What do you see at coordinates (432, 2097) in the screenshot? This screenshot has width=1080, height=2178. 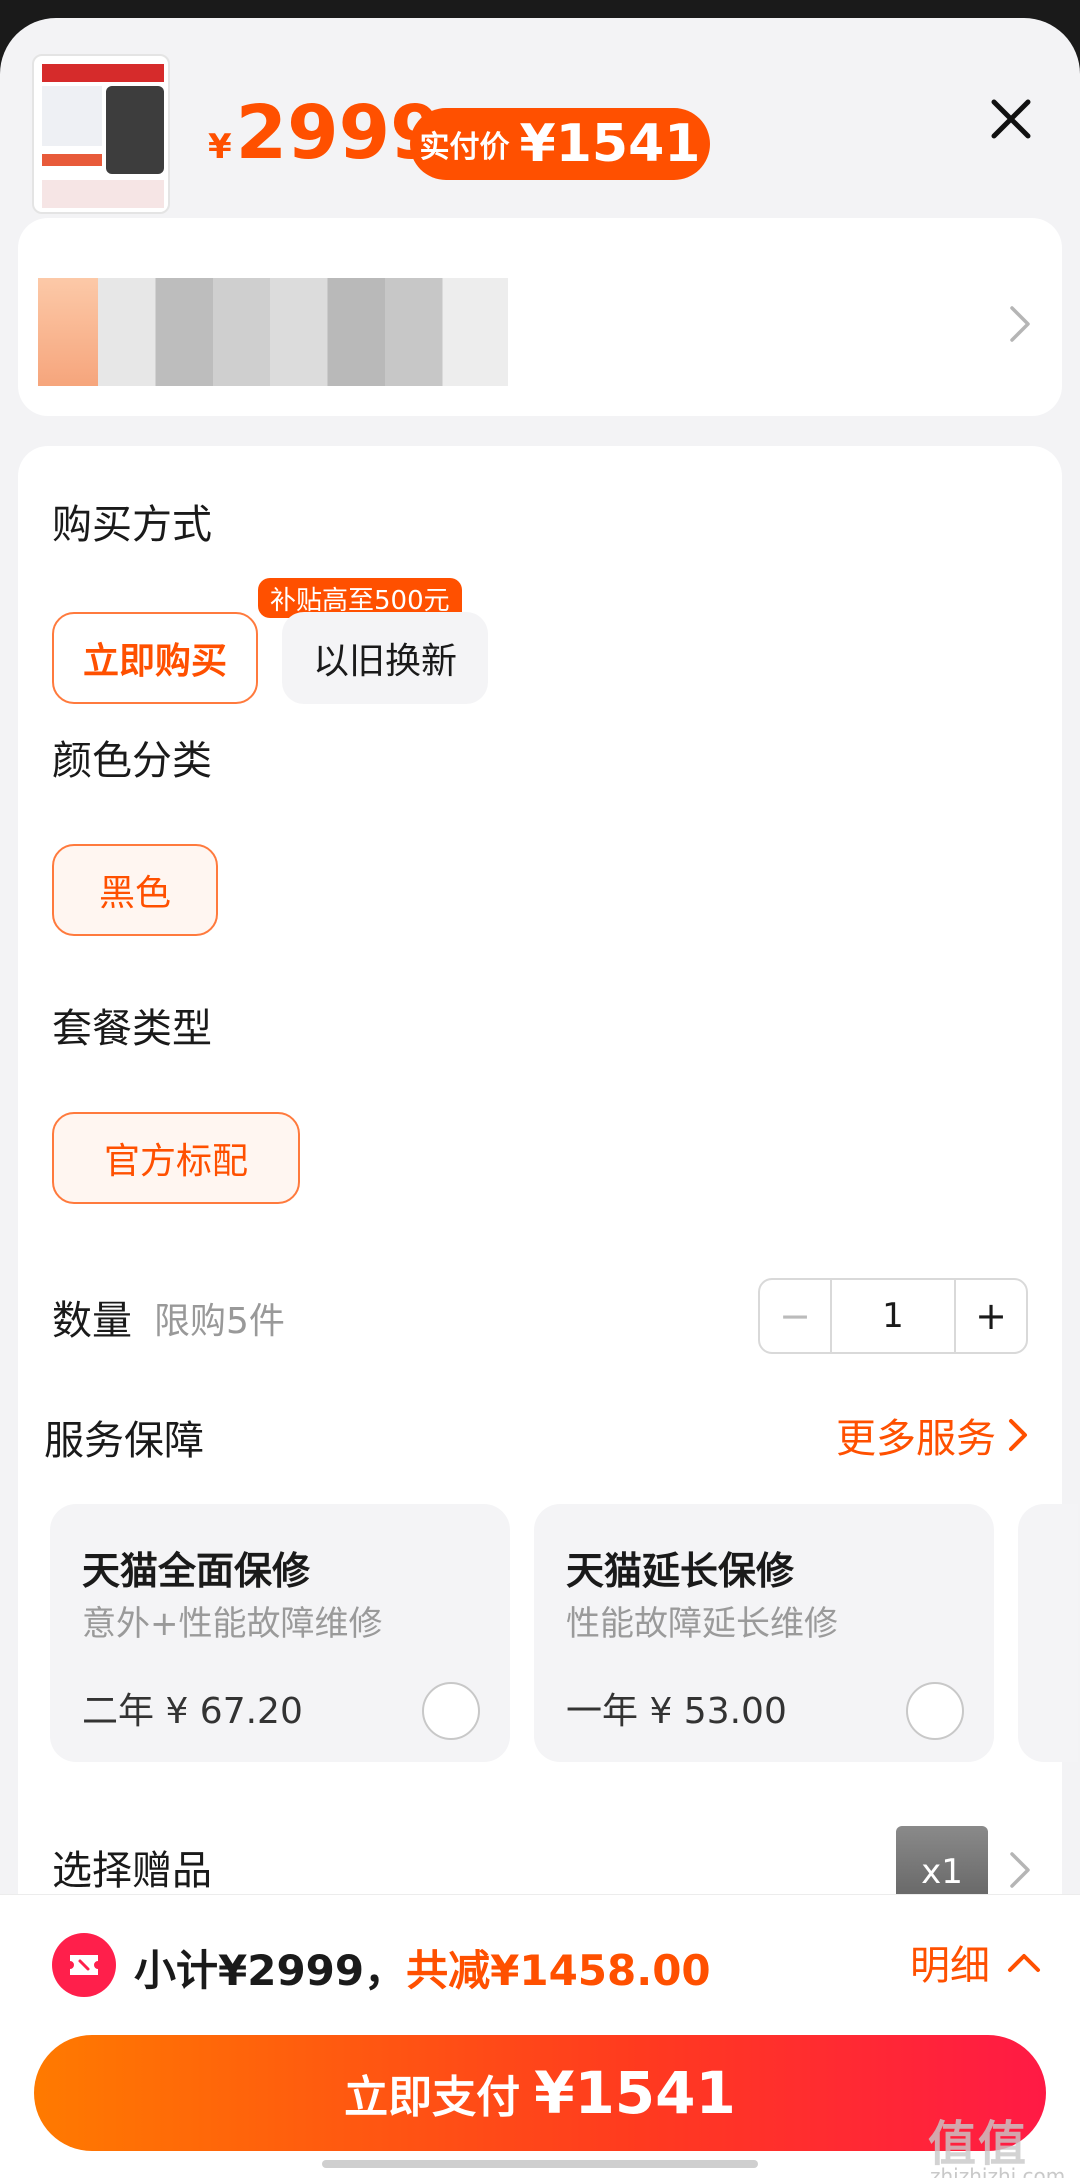 I see `pay-now-label: 立即支付` at bounding box center [432, 2097].